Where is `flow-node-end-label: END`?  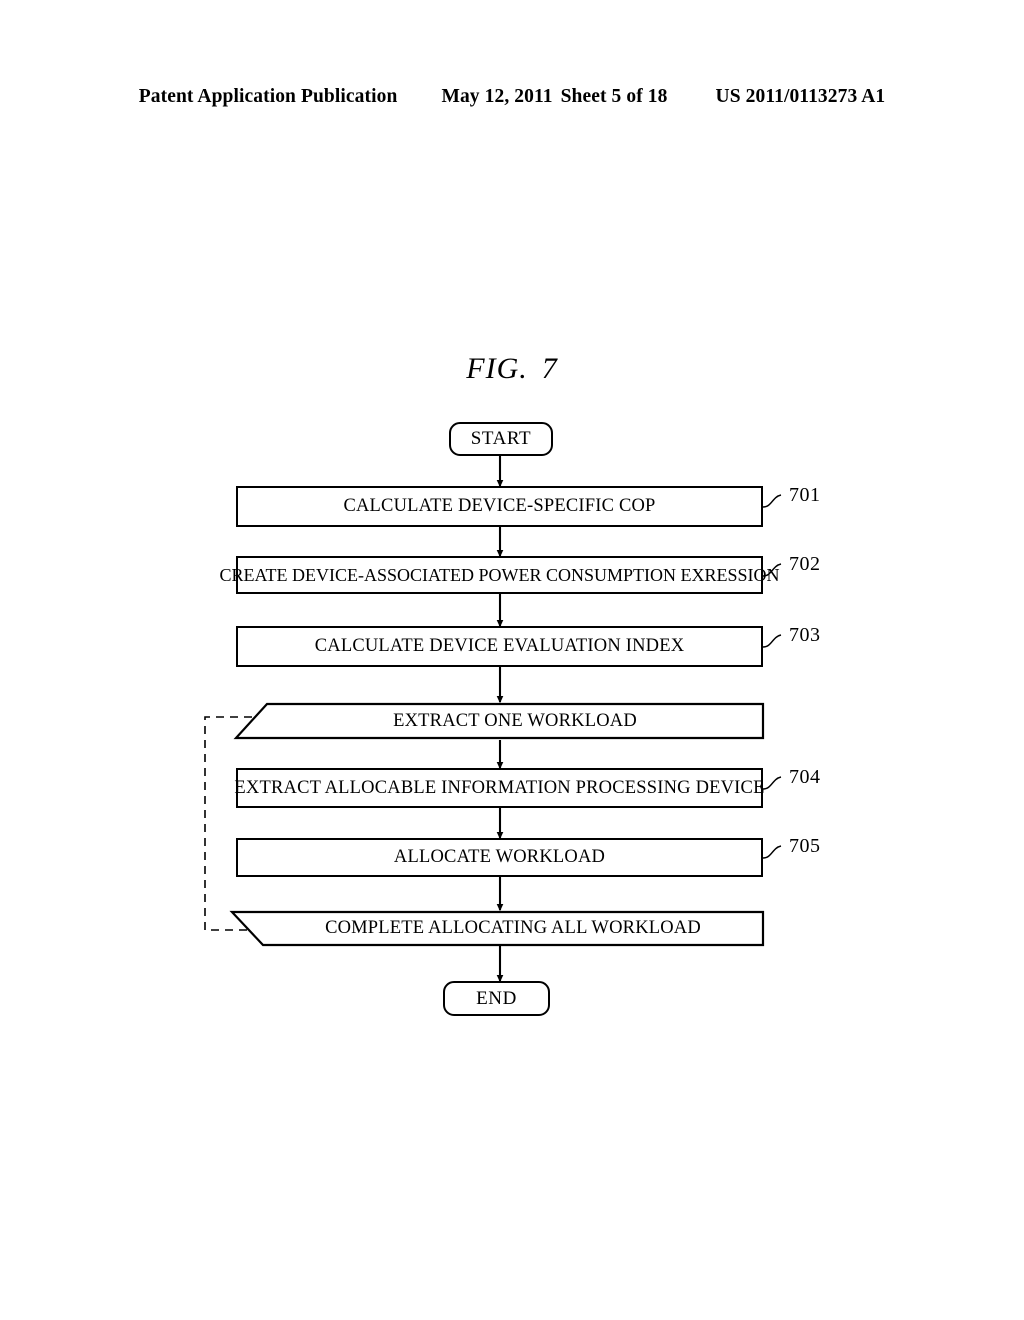
flow-node-end-label: END is located at coordinates (496, 998).